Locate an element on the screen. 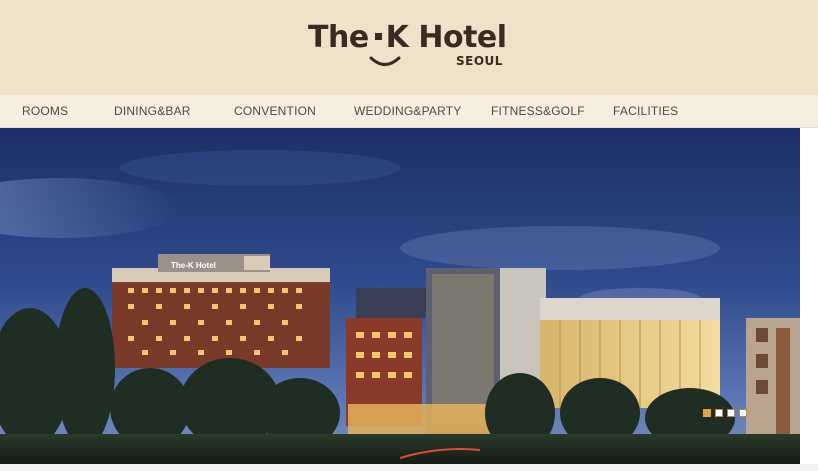 This screenshot has width=818, height=471. logo-text-hotel: Hotel is located at coordinates (462, 37).